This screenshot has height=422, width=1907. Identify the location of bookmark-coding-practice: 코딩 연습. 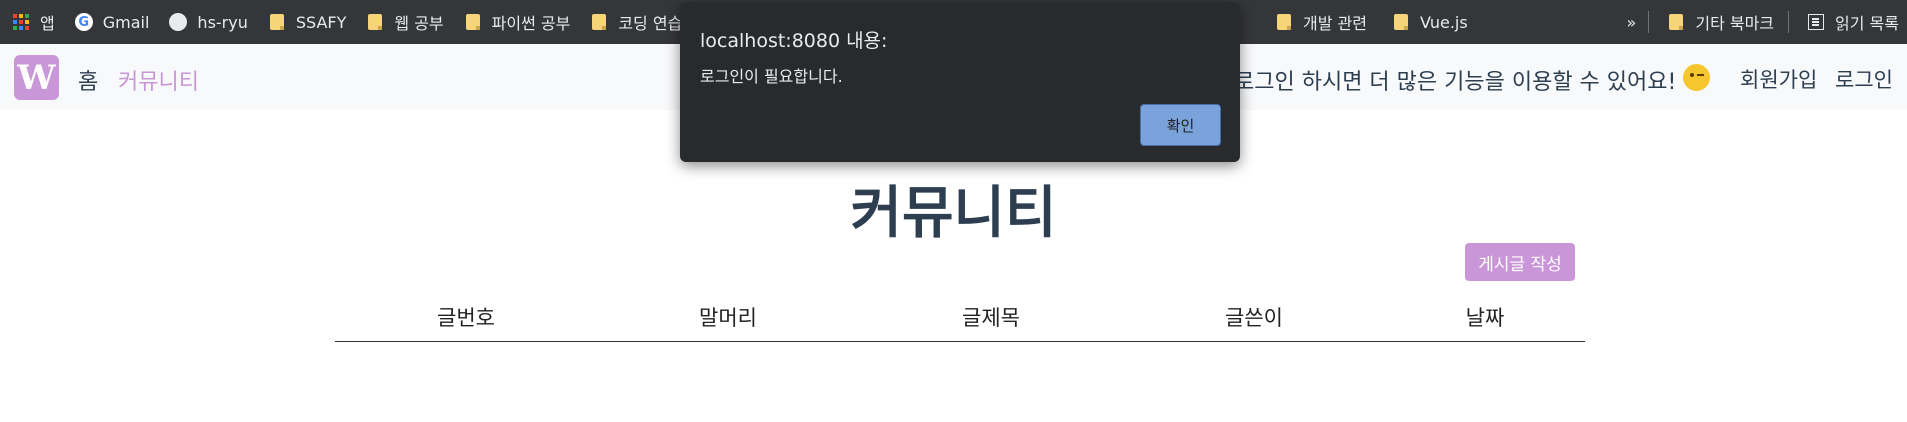
(636, 22).